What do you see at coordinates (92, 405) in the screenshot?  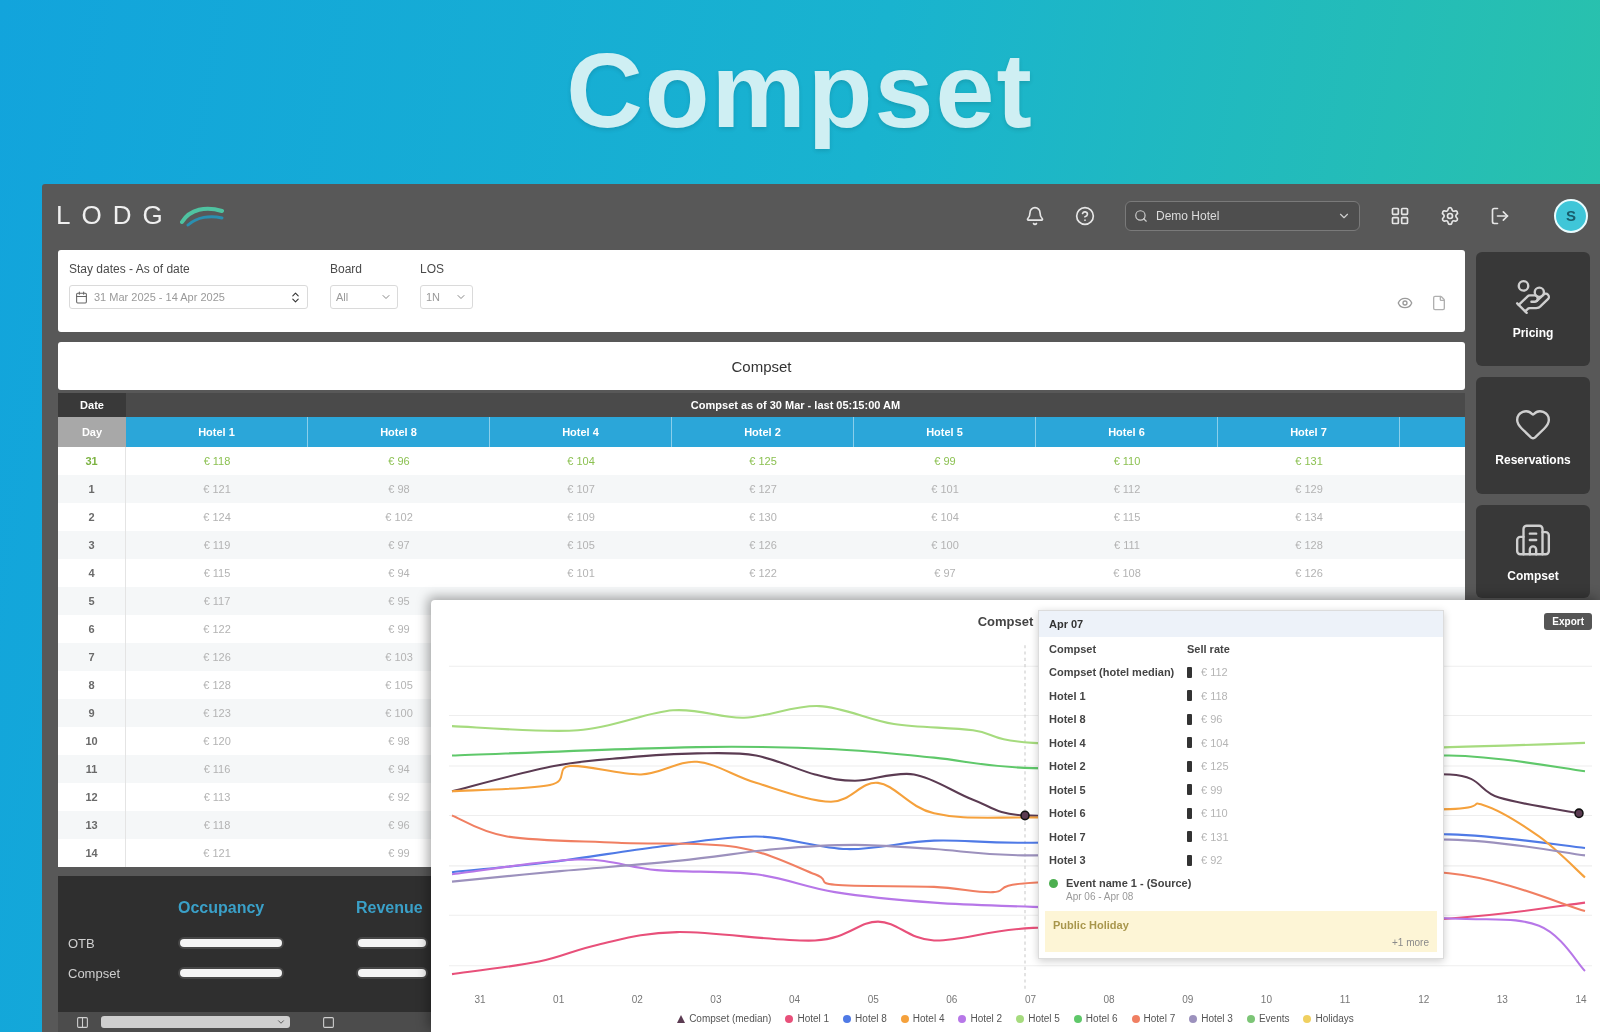 I see `column-header: Date` at bounding box center [92, 405].